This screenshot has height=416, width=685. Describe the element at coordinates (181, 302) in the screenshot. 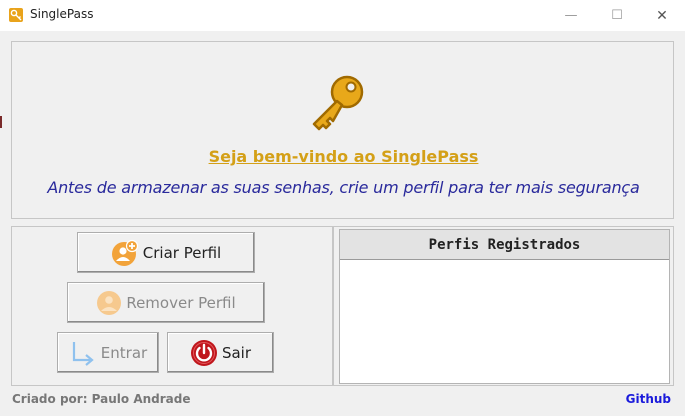

I see `remove-profile-label: Remover Perfil` at that location.